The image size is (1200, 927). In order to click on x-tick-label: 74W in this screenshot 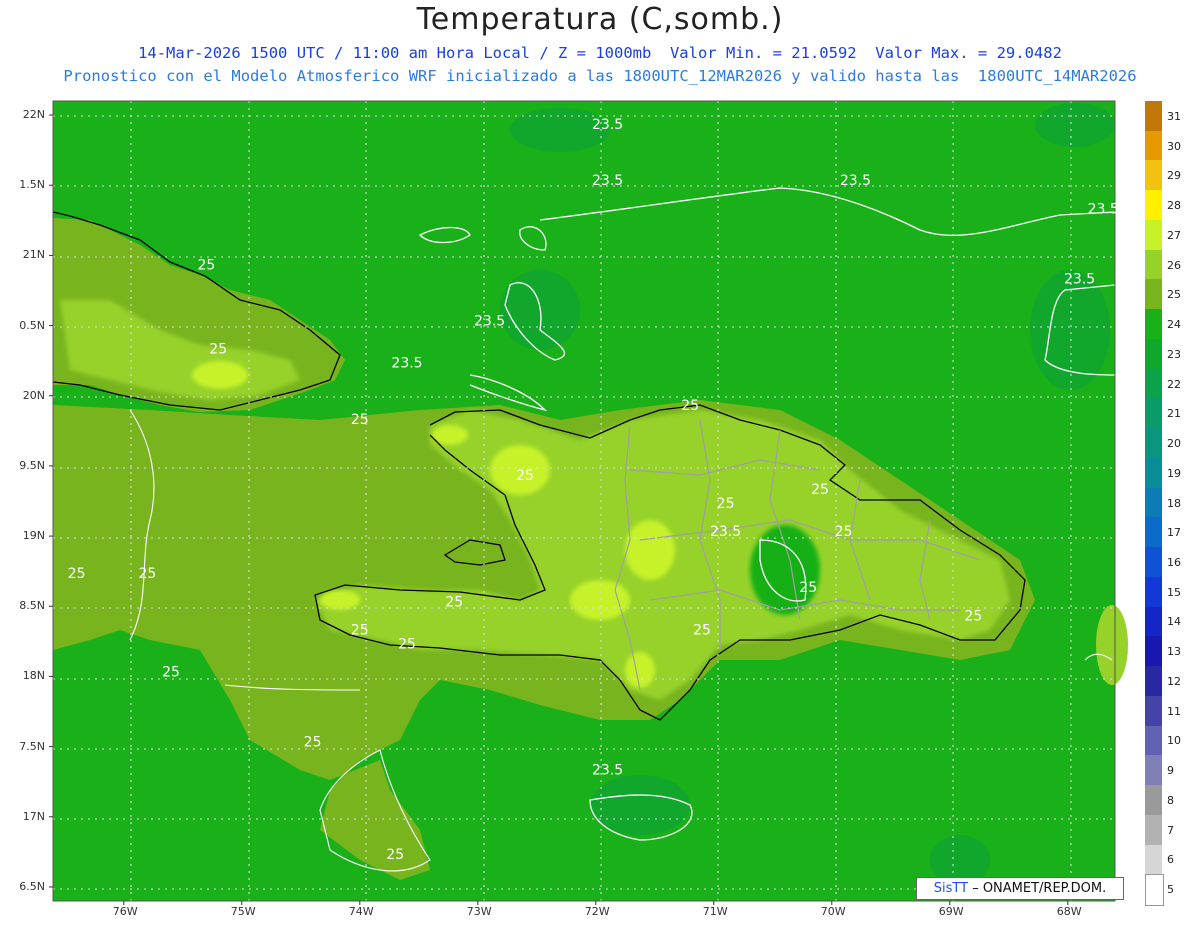, I will do `click(361, 911)`.